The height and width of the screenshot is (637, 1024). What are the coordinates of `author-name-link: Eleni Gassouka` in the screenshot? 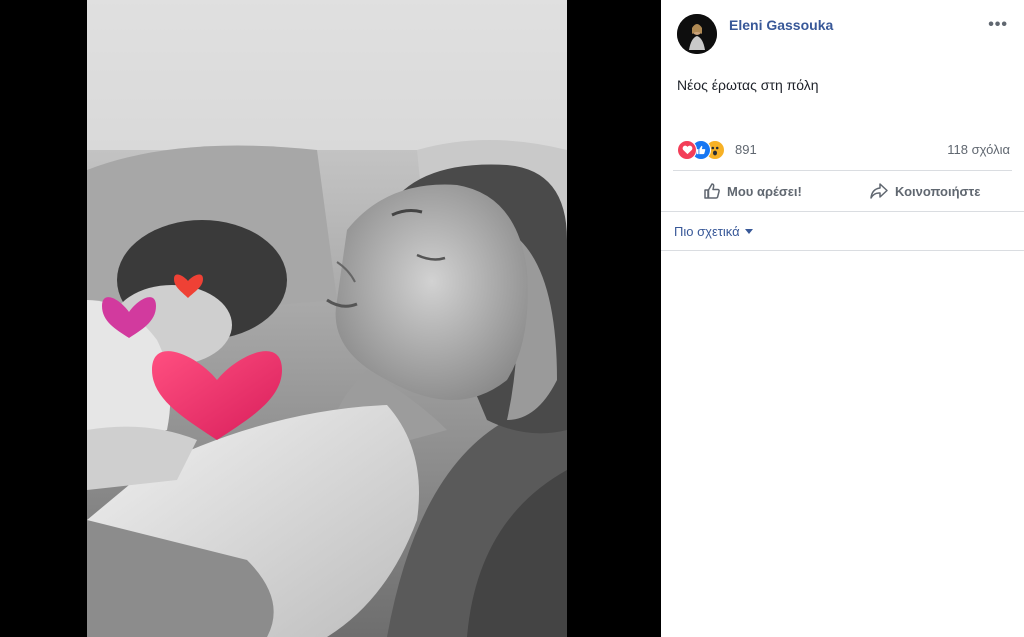 It's located at (781, 25).